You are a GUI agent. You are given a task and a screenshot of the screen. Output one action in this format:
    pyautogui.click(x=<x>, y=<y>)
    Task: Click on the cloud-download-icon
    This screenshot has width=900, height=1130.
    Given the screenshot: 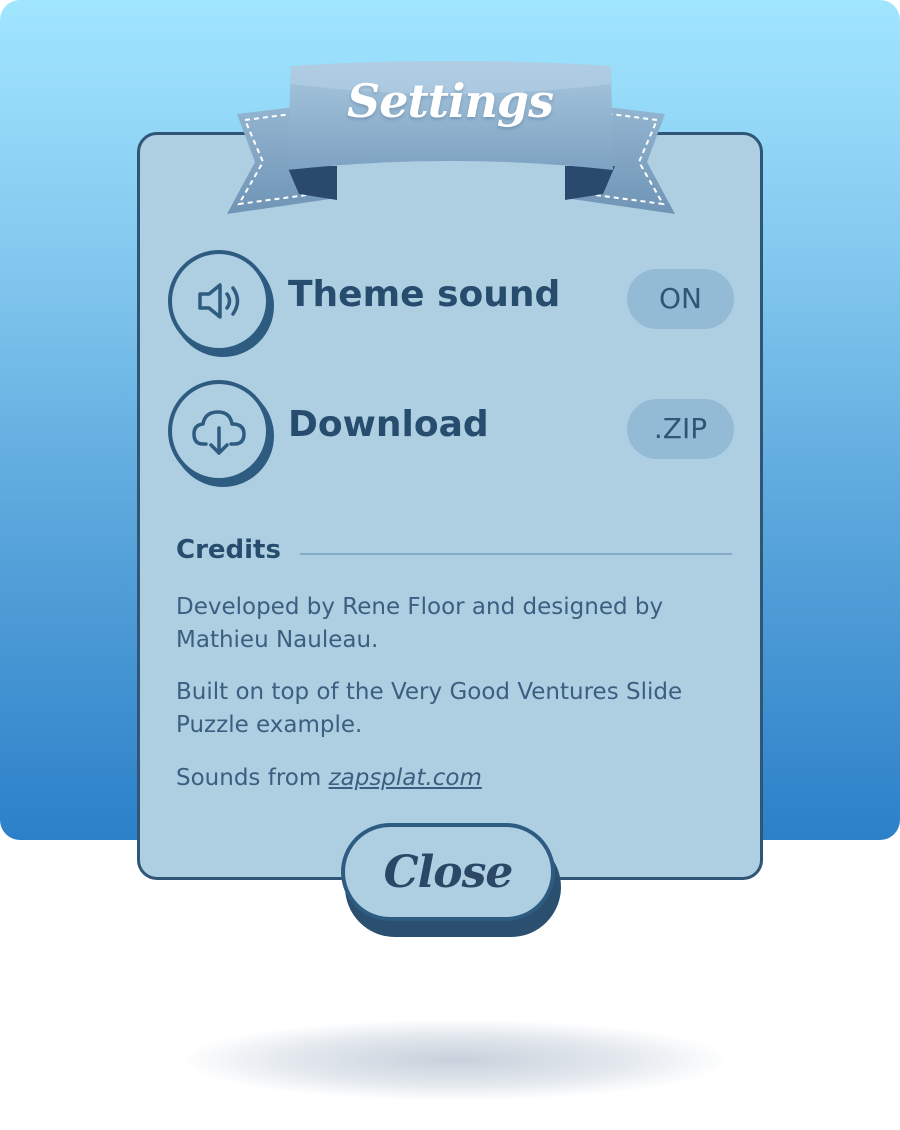 What is the action you would take?
    pyautogui.click(x=219, y=432)
    